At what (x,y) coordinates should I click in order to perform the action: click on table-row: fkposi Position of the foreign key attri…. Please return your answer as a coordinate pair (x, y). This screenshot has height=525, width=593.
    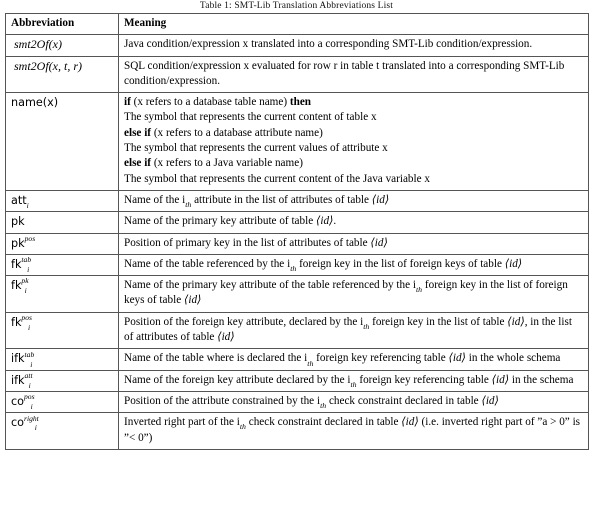
    Looking at the image, I should click on (297, 330).